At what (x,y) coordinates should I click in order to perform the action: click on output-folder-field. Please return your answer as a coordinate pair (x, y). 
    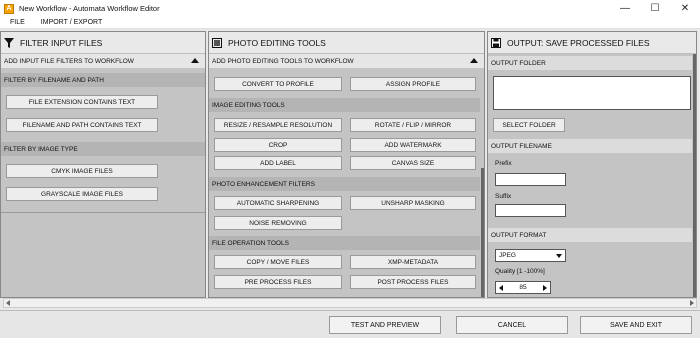
    Looking at the image, I should click on (592, 93).